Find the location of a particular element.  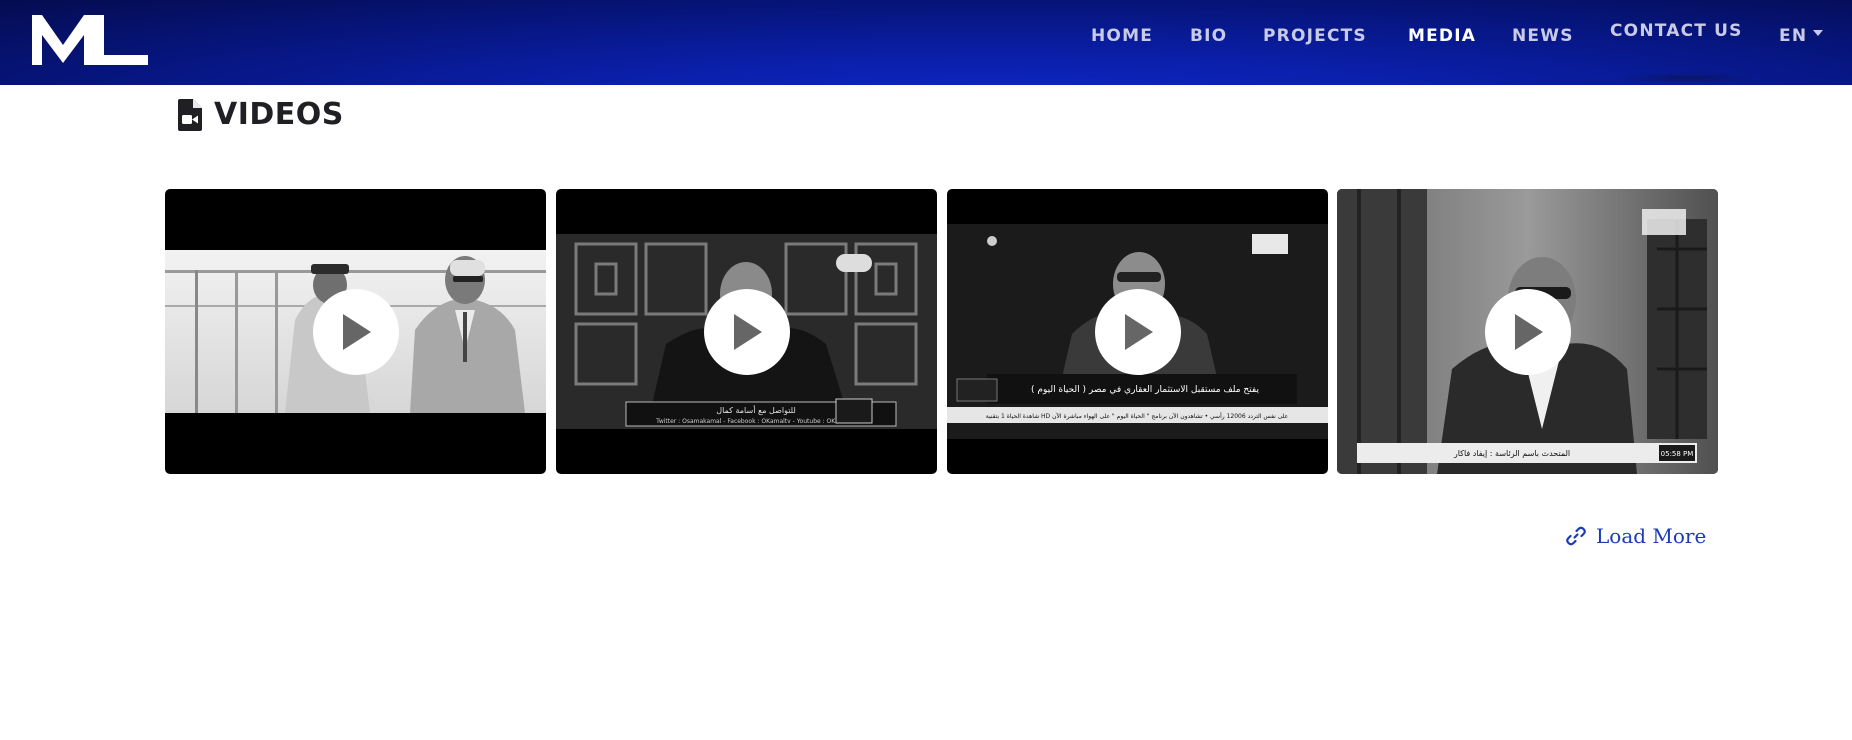

nav-shadow is located at coordinates (1688, 78).